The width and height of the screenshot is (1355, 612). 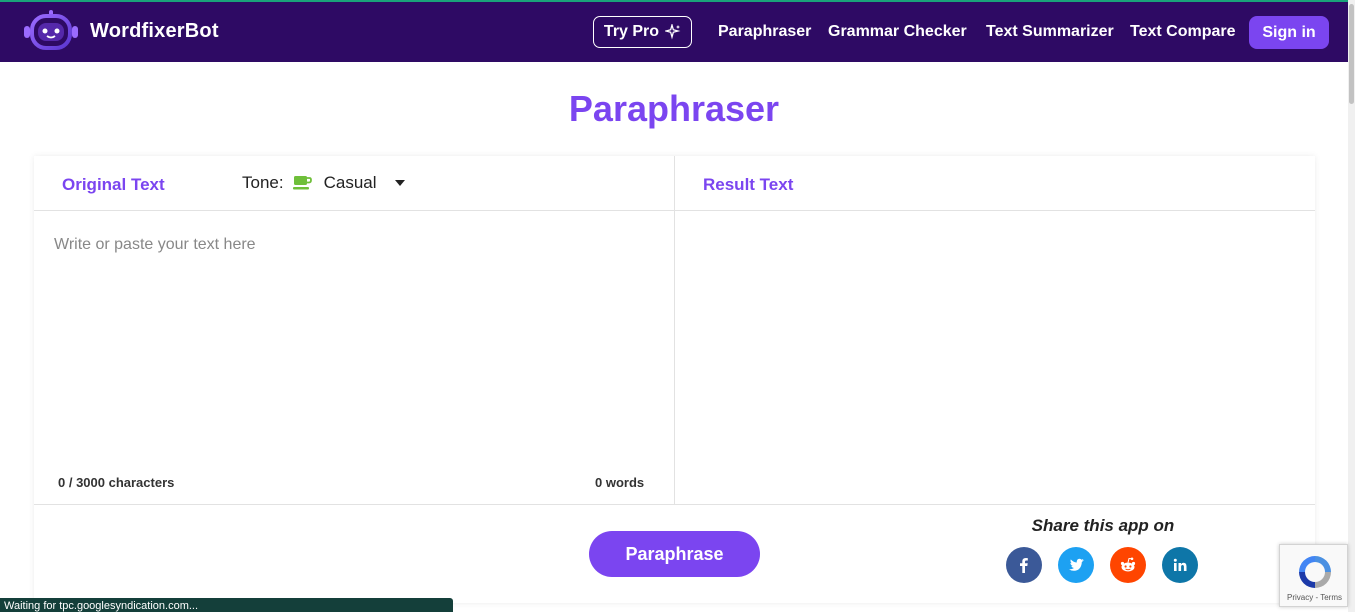 I want to click on card-footer-divider, so click(x=674, y=504).